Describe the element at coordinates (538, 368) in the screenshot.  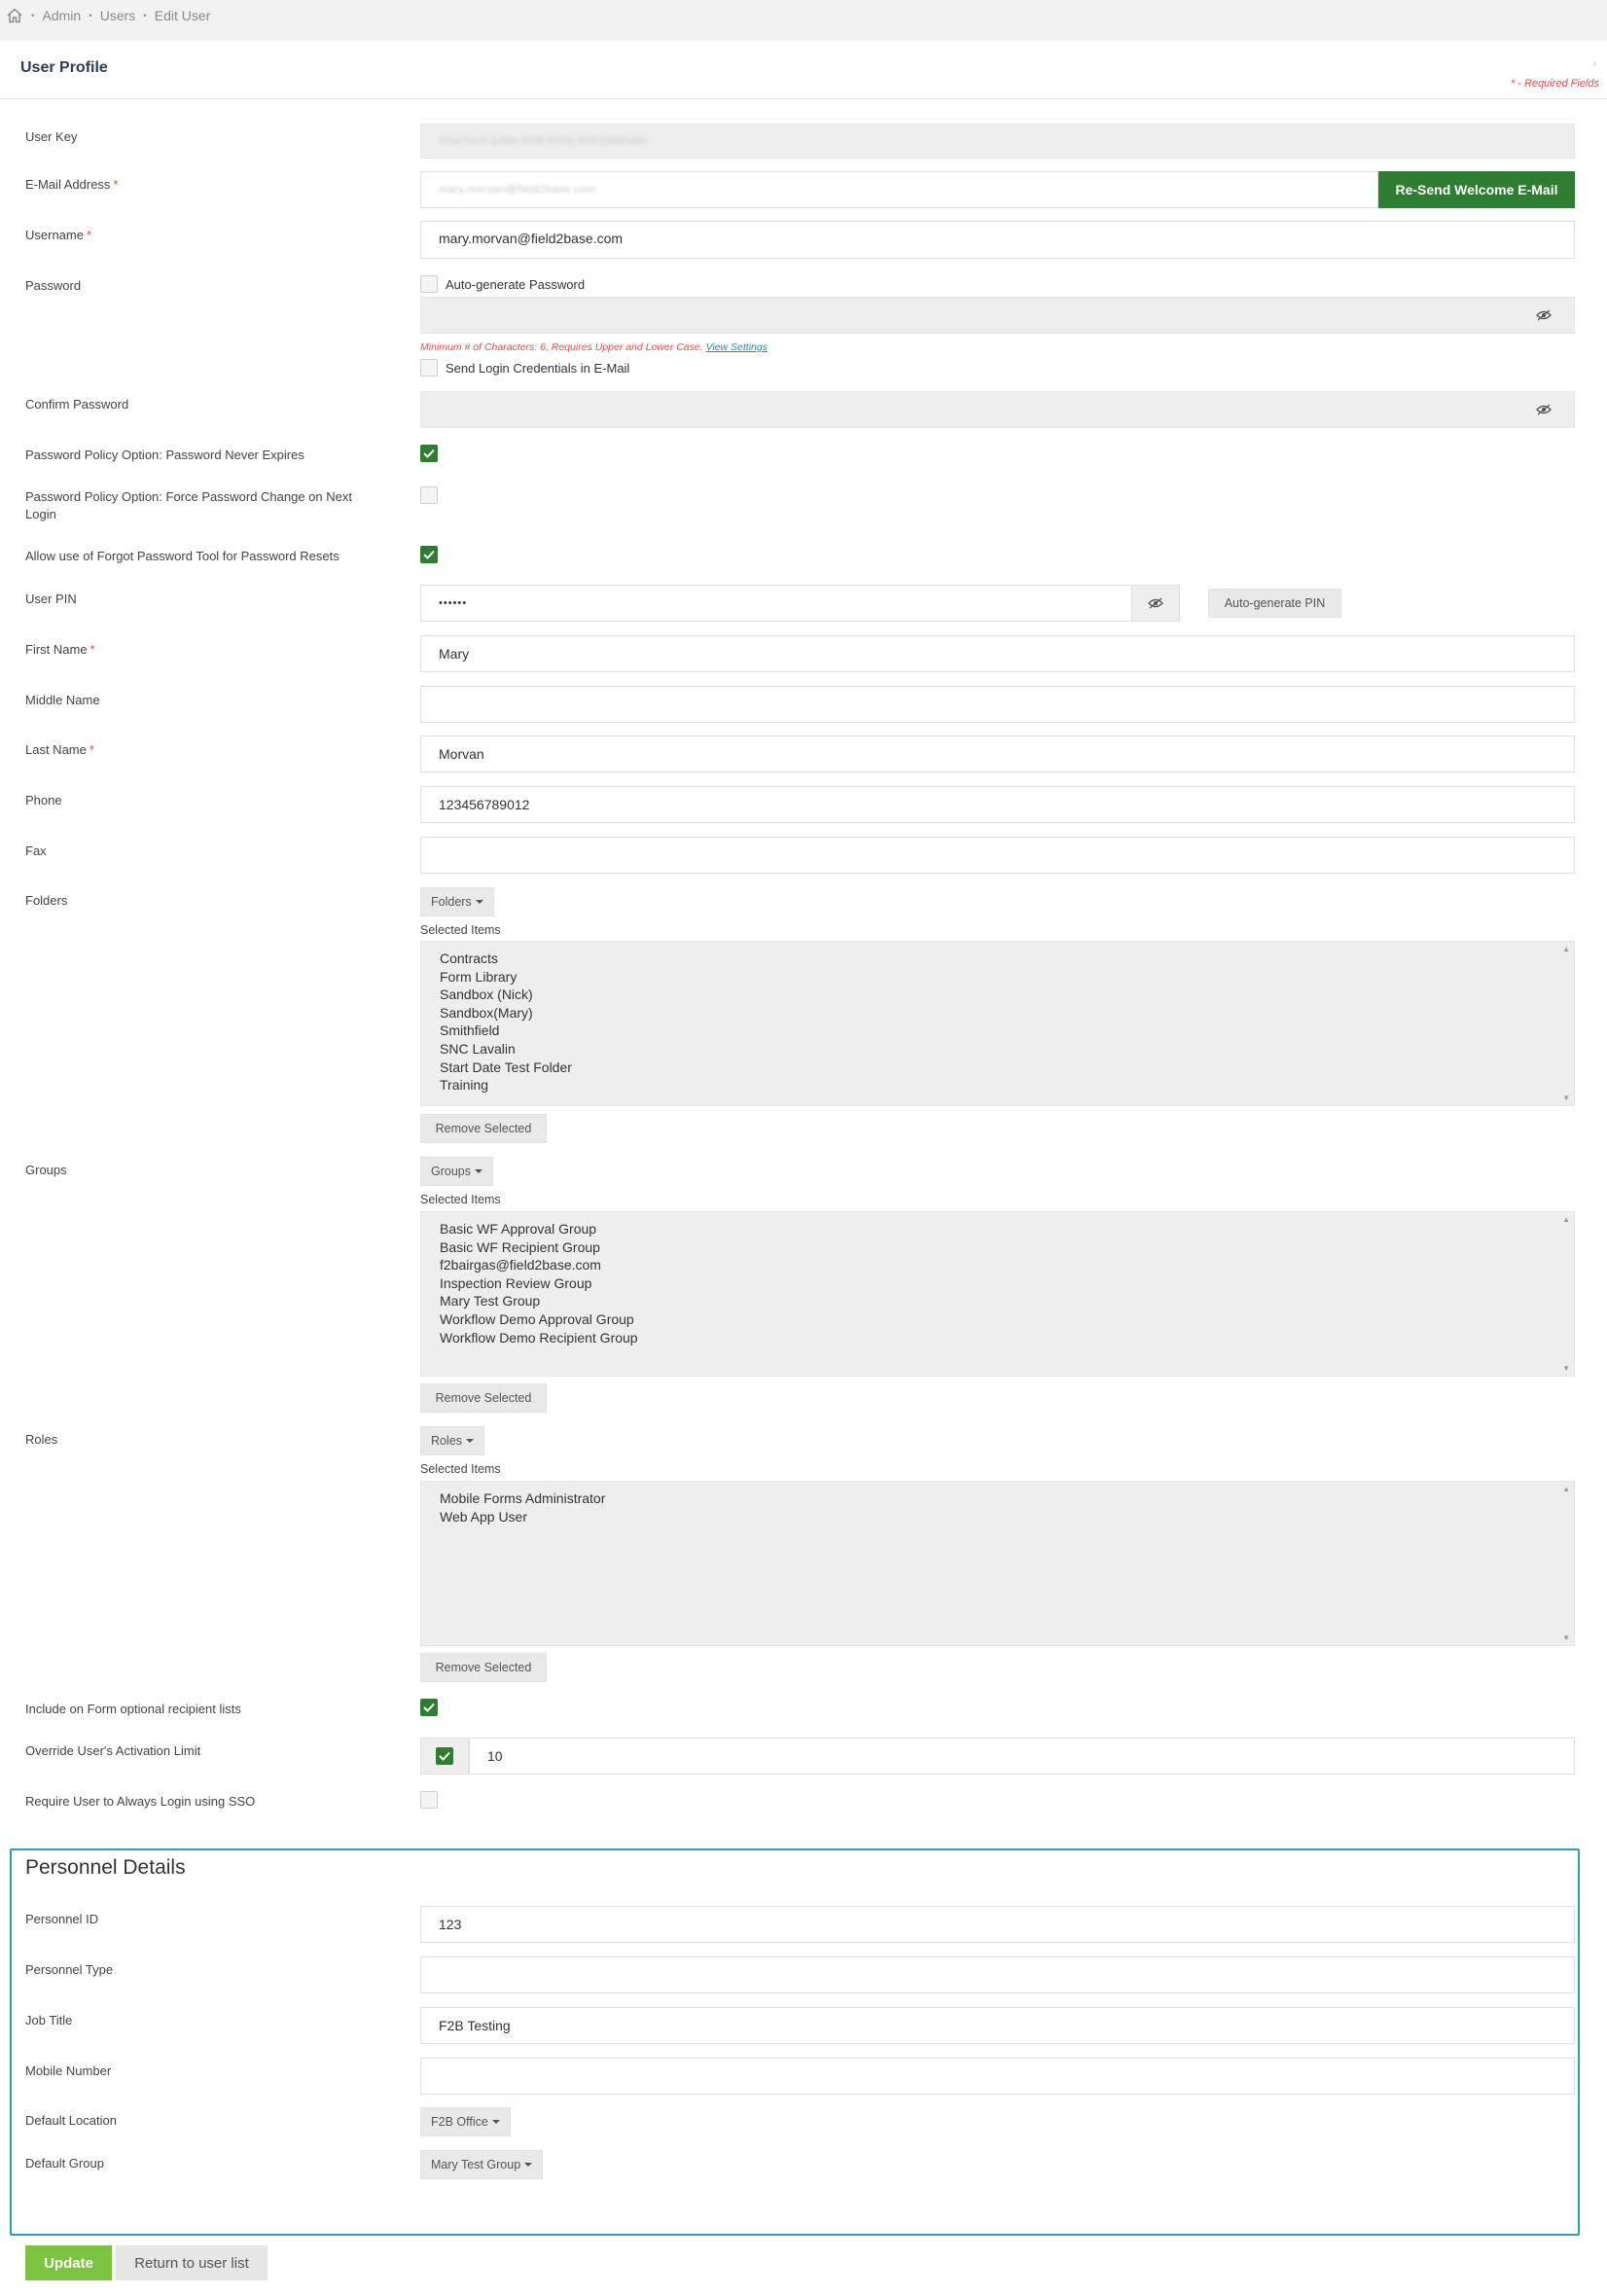
I see `send-credentials-label: Send Login Credentials in E-Mail` at that location.